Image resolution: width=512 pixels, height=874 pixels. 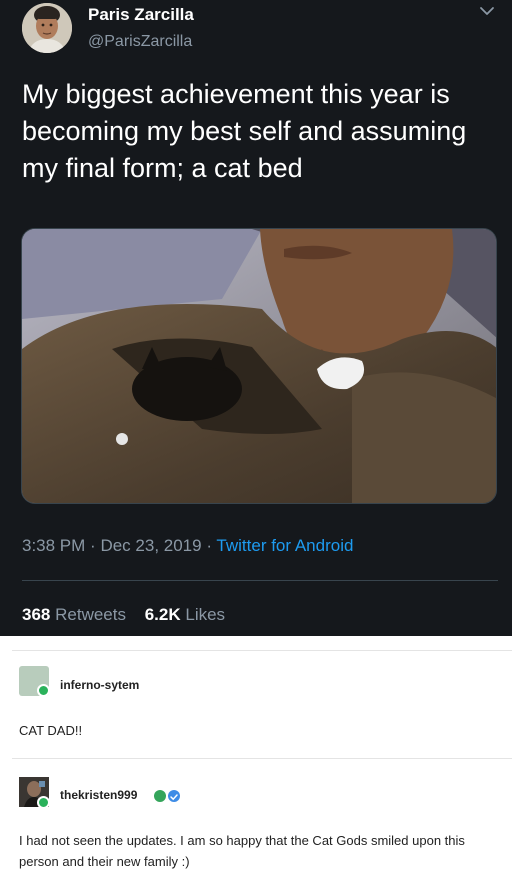 What do you see at coordinates (53, 545) in the screenshot?
I see `tweet-time: 3:38 PM` at bounding box center [53, 545].